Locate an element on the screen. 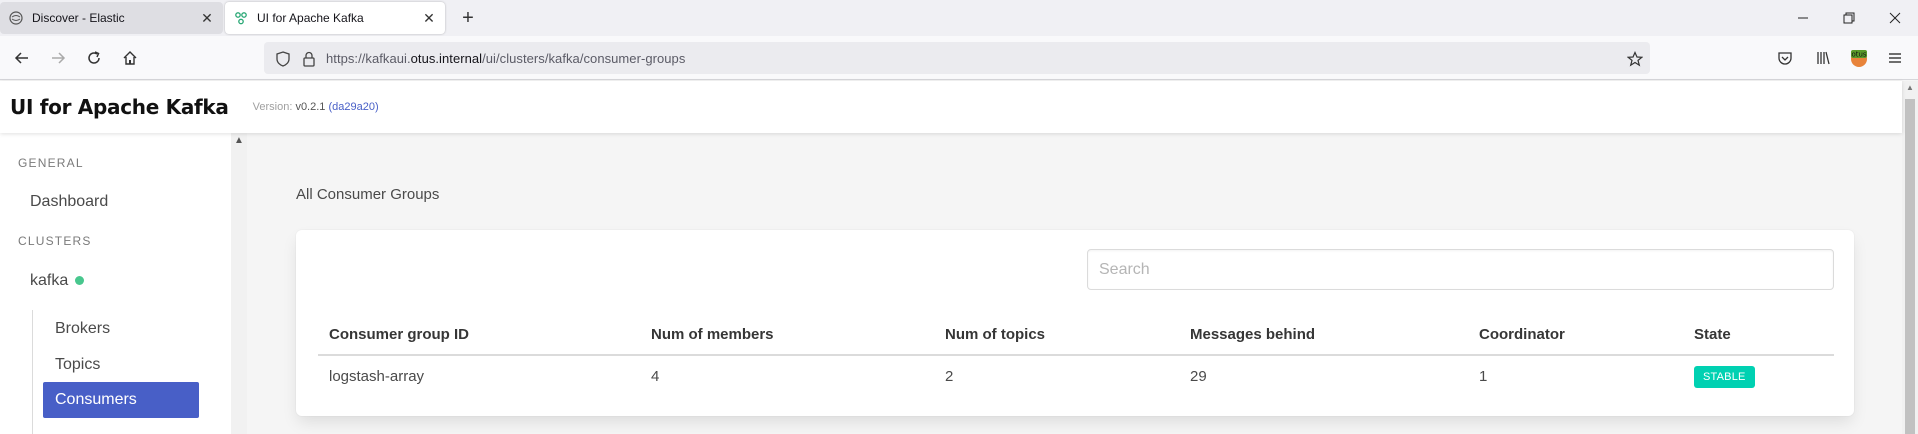 This screenshot has width=1918, height=434. page-scrollbar: ▲ is located at coordinates (1910, 257).